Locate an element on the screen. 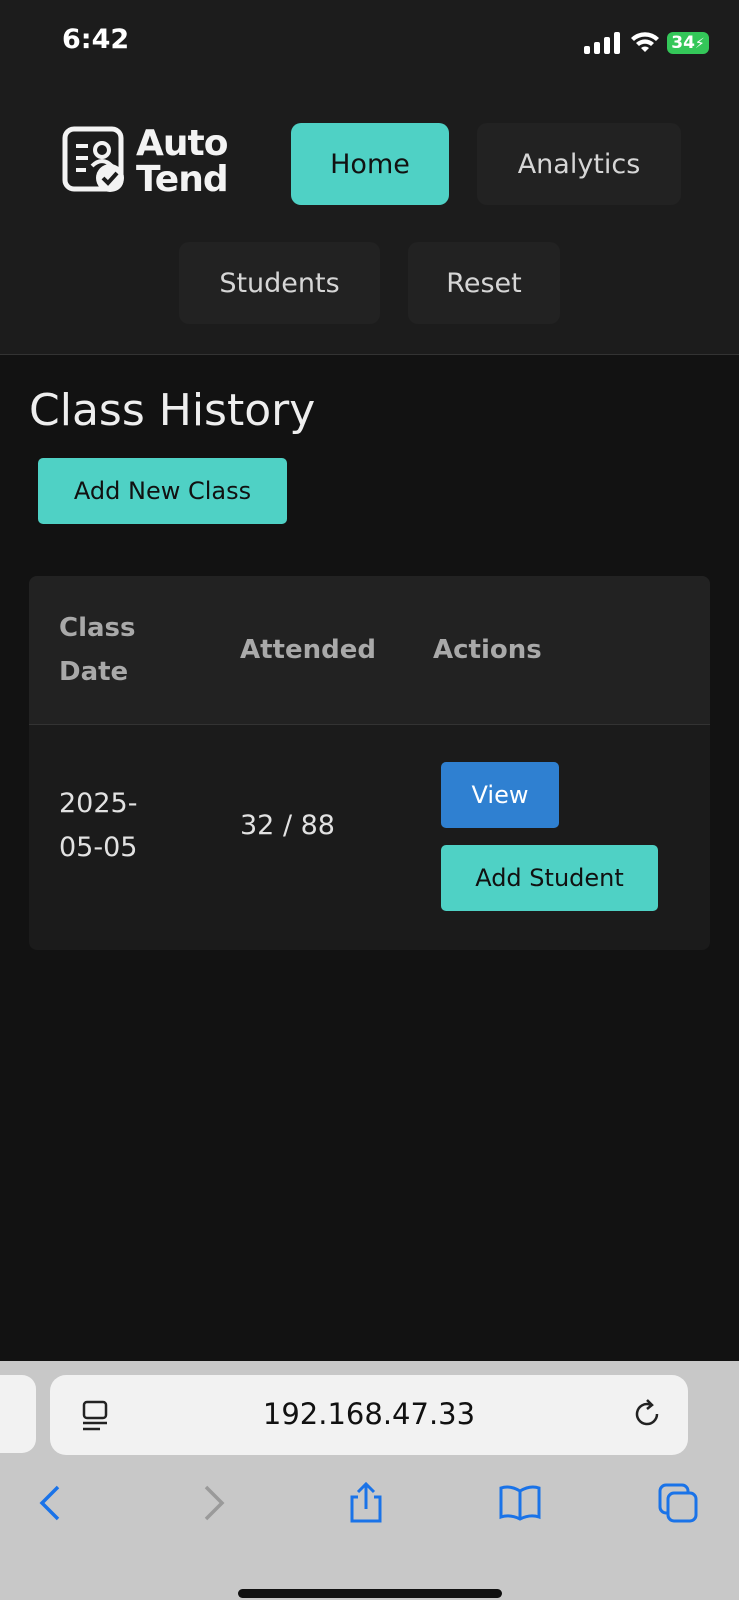 The width and height of the screenshot is (739, 1600). add-new-class-button: Add New Class is located at coordinates (162, 491).